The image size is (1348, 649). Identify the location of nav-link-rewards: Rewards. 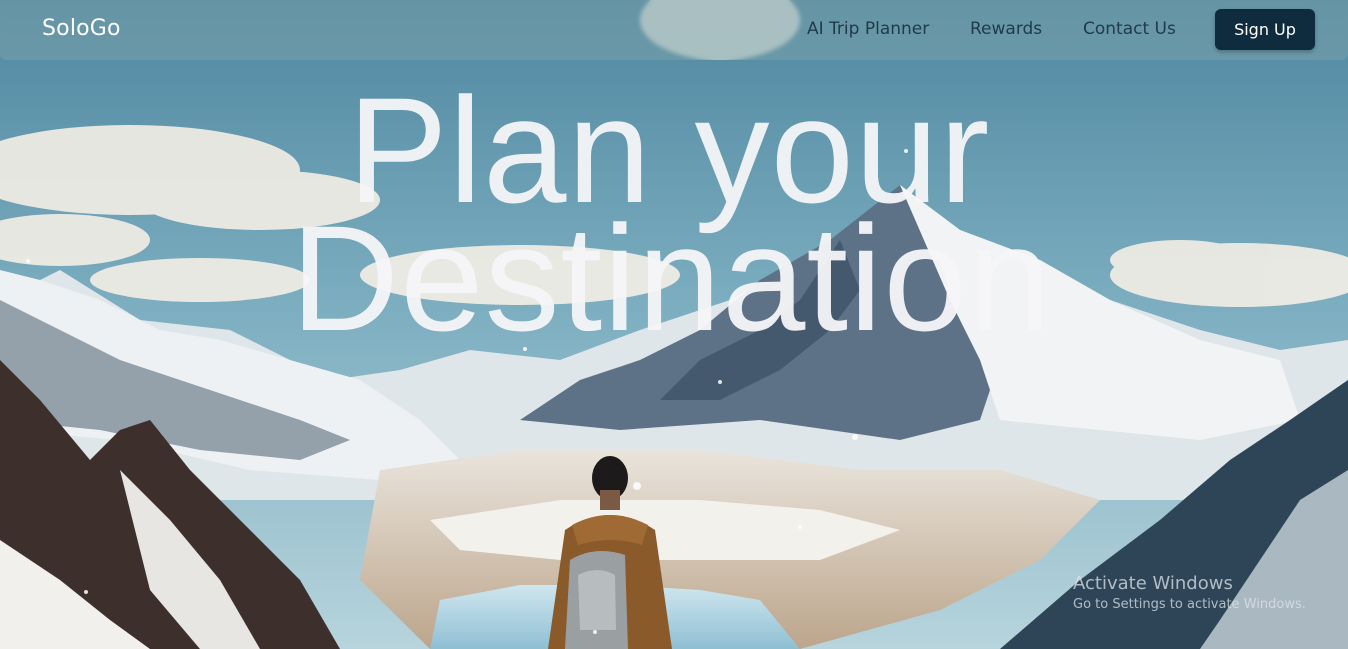
(1006, 29).